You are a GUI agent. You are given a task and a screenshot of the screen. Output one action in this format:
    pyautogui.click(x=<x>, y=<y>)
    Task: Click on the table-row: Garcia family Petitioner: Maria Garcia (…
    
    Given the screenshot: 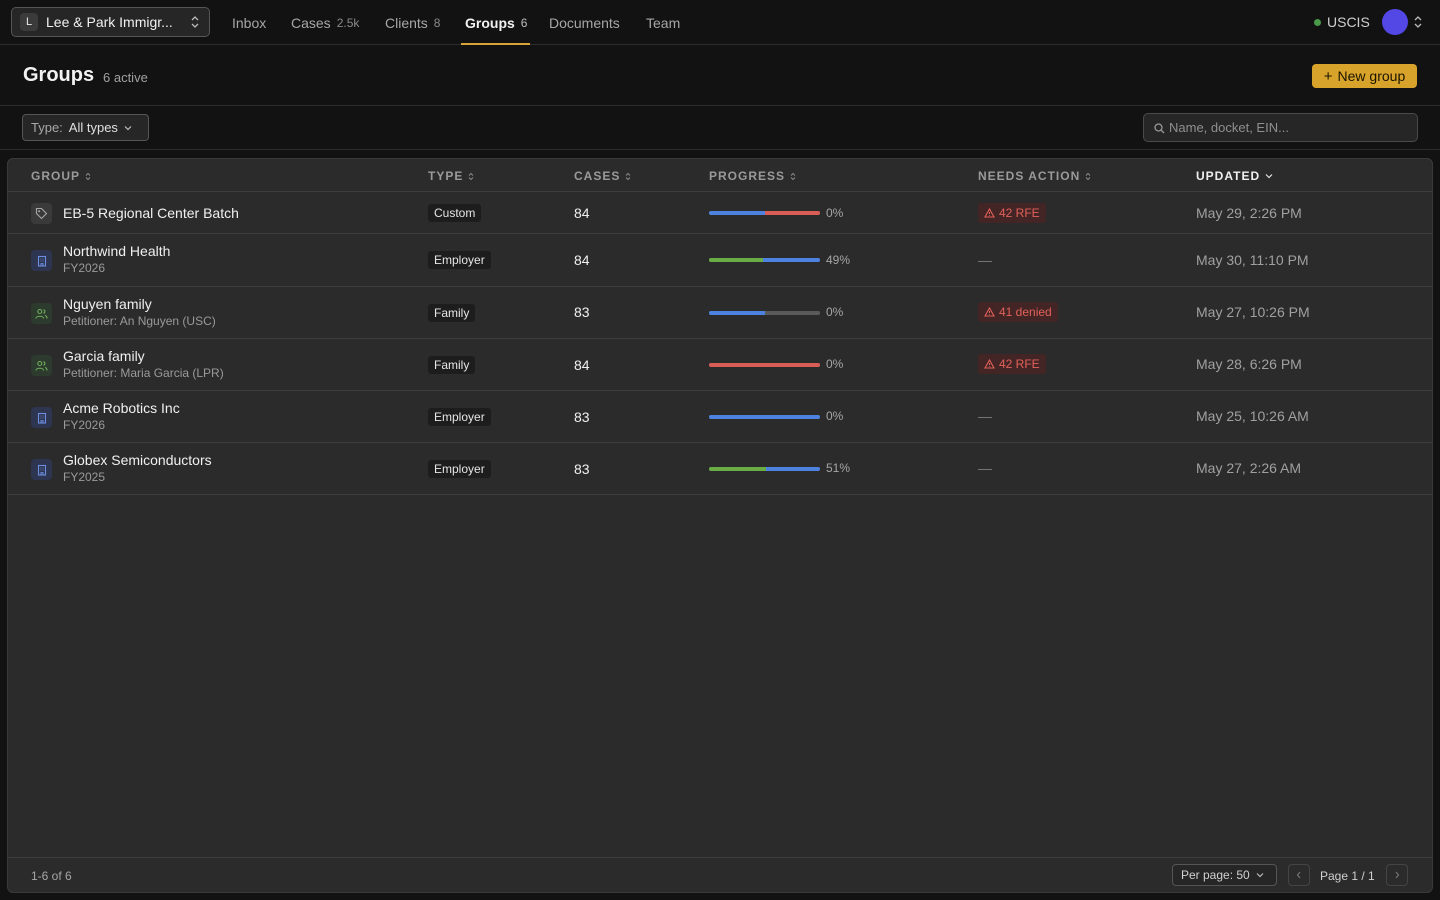 What is the action you would take?
    pyautogui.click(x=720, y=365)
    